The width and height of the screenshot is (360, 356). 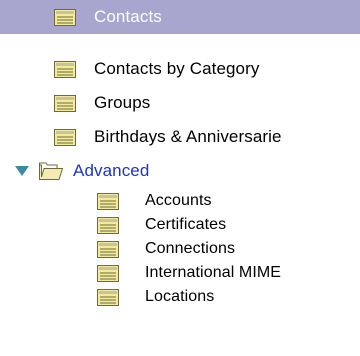 I want to click on tree-item-label: Contacts, so click(x=128, y=16).